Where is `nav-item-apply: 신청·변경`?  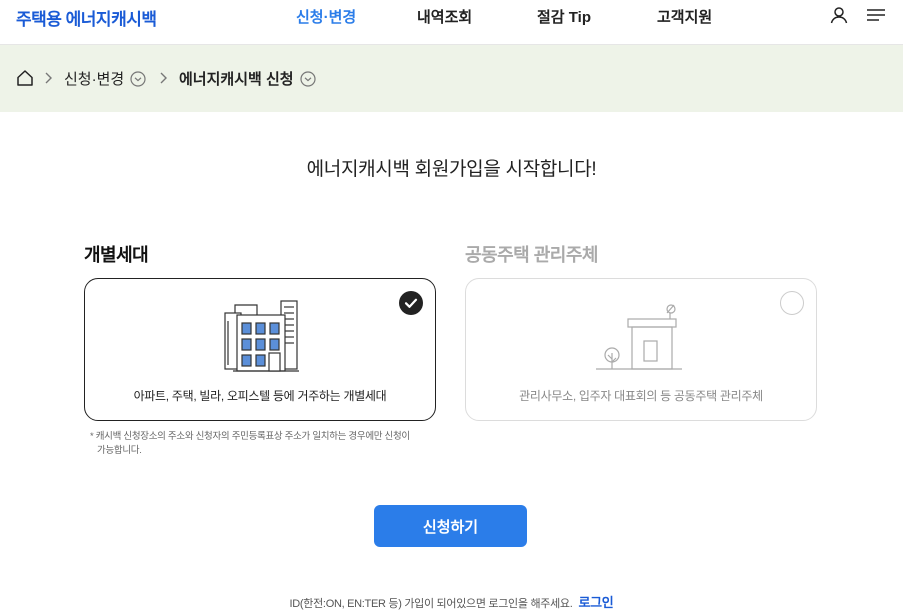 nav-item-apply: 신청·변경 is located at coordinates (326, 16).